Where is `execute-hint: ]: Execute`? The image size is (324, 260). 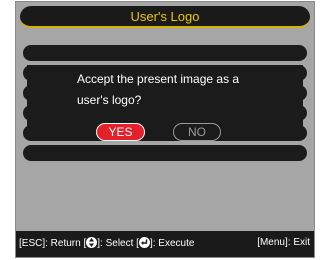 execute-hint: ]: Execute is located at coordinates (172, 243).